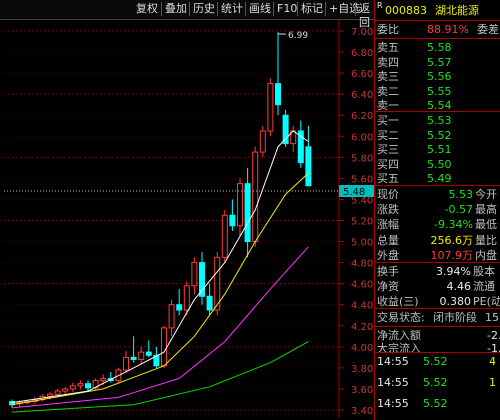  I want to click on stock-code: 000883, so click(406, 10).